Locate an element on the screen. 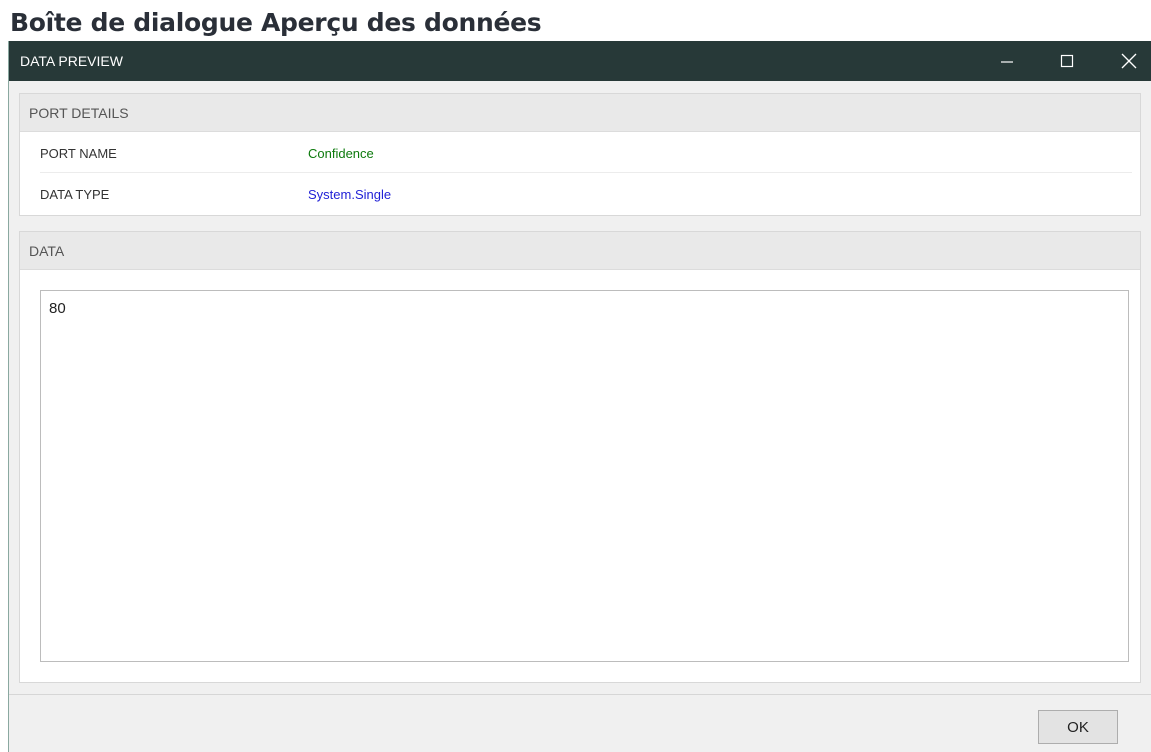 The width and height of the screenshot is (1151, 752). footer-divider is located at coordinates (580, 694).